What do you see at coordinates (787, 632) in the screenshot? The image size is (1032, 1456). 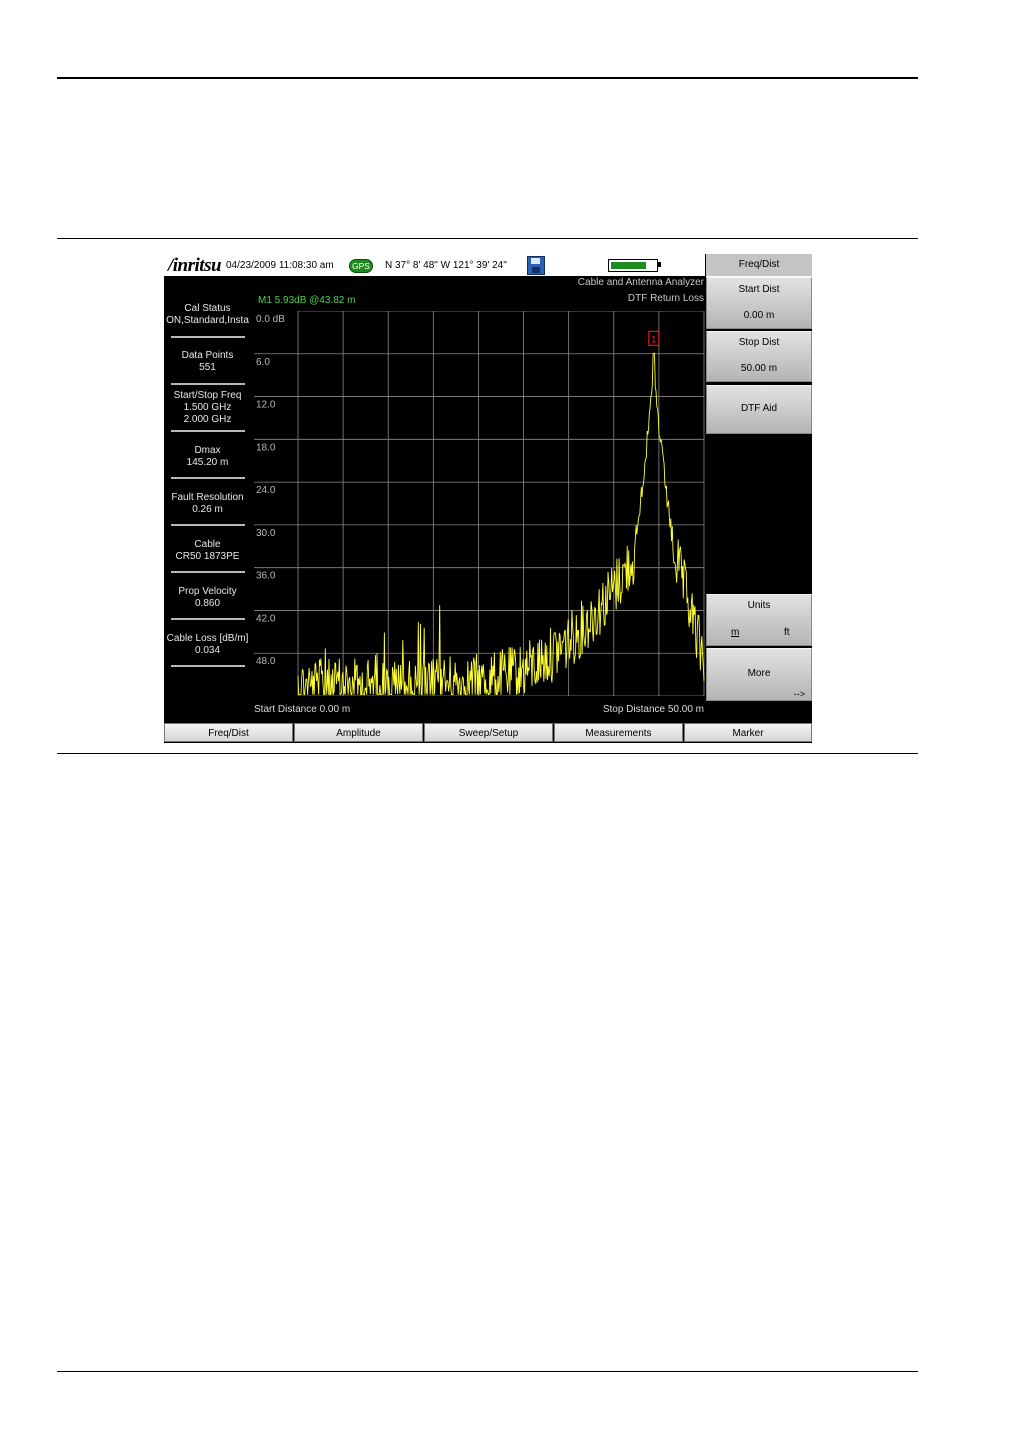 I see `units-option-ft: ft` at bounding box center [787, 632].